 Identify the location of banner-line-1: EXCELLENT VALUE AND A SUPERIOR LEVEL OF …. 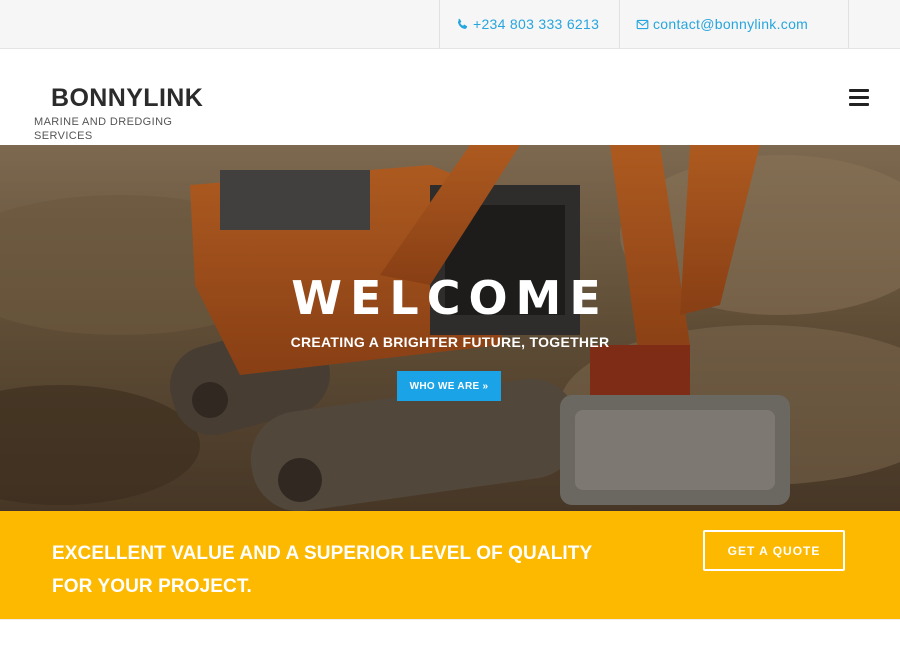
(322, 553).